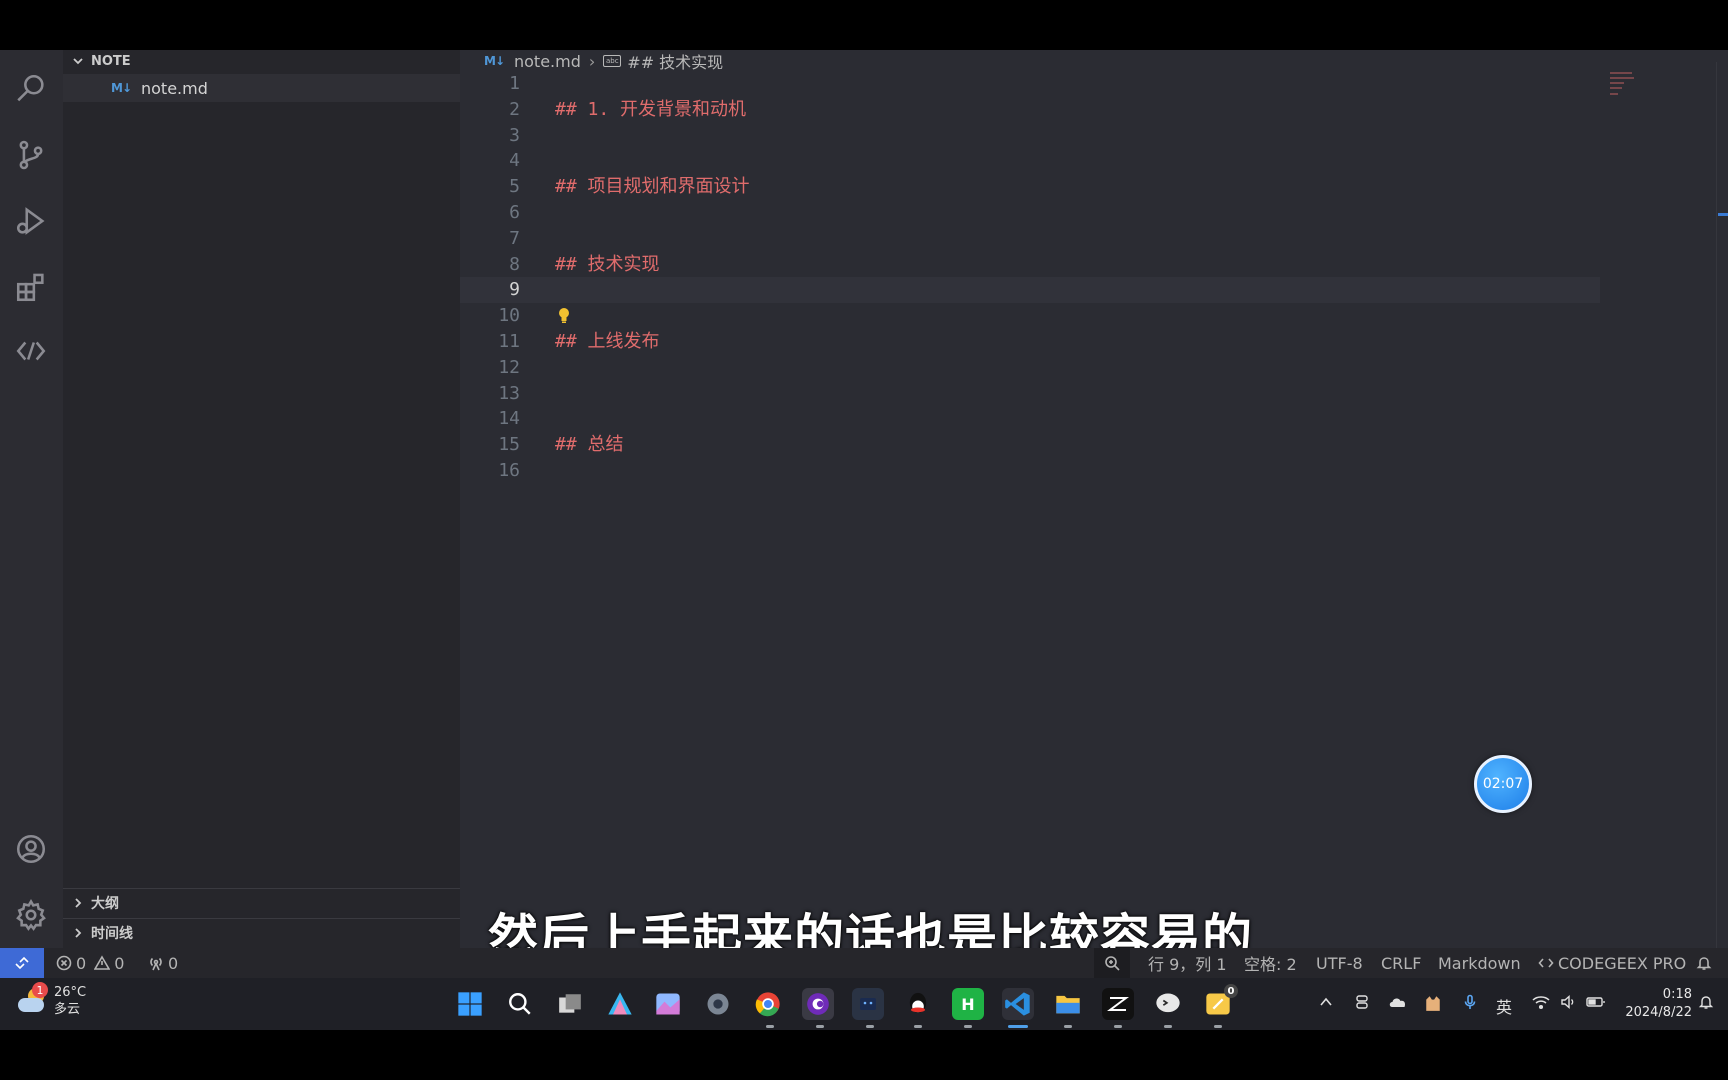 The image size is (1728, 1080). I want to click on source-control-icon, so click(31, 155).